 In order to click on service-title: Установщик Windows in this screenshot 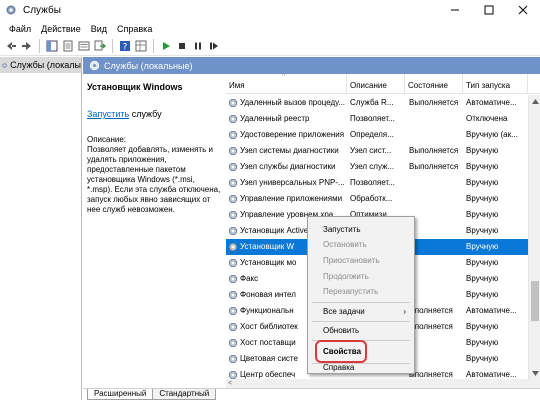, I will do `click(135, 87)`.